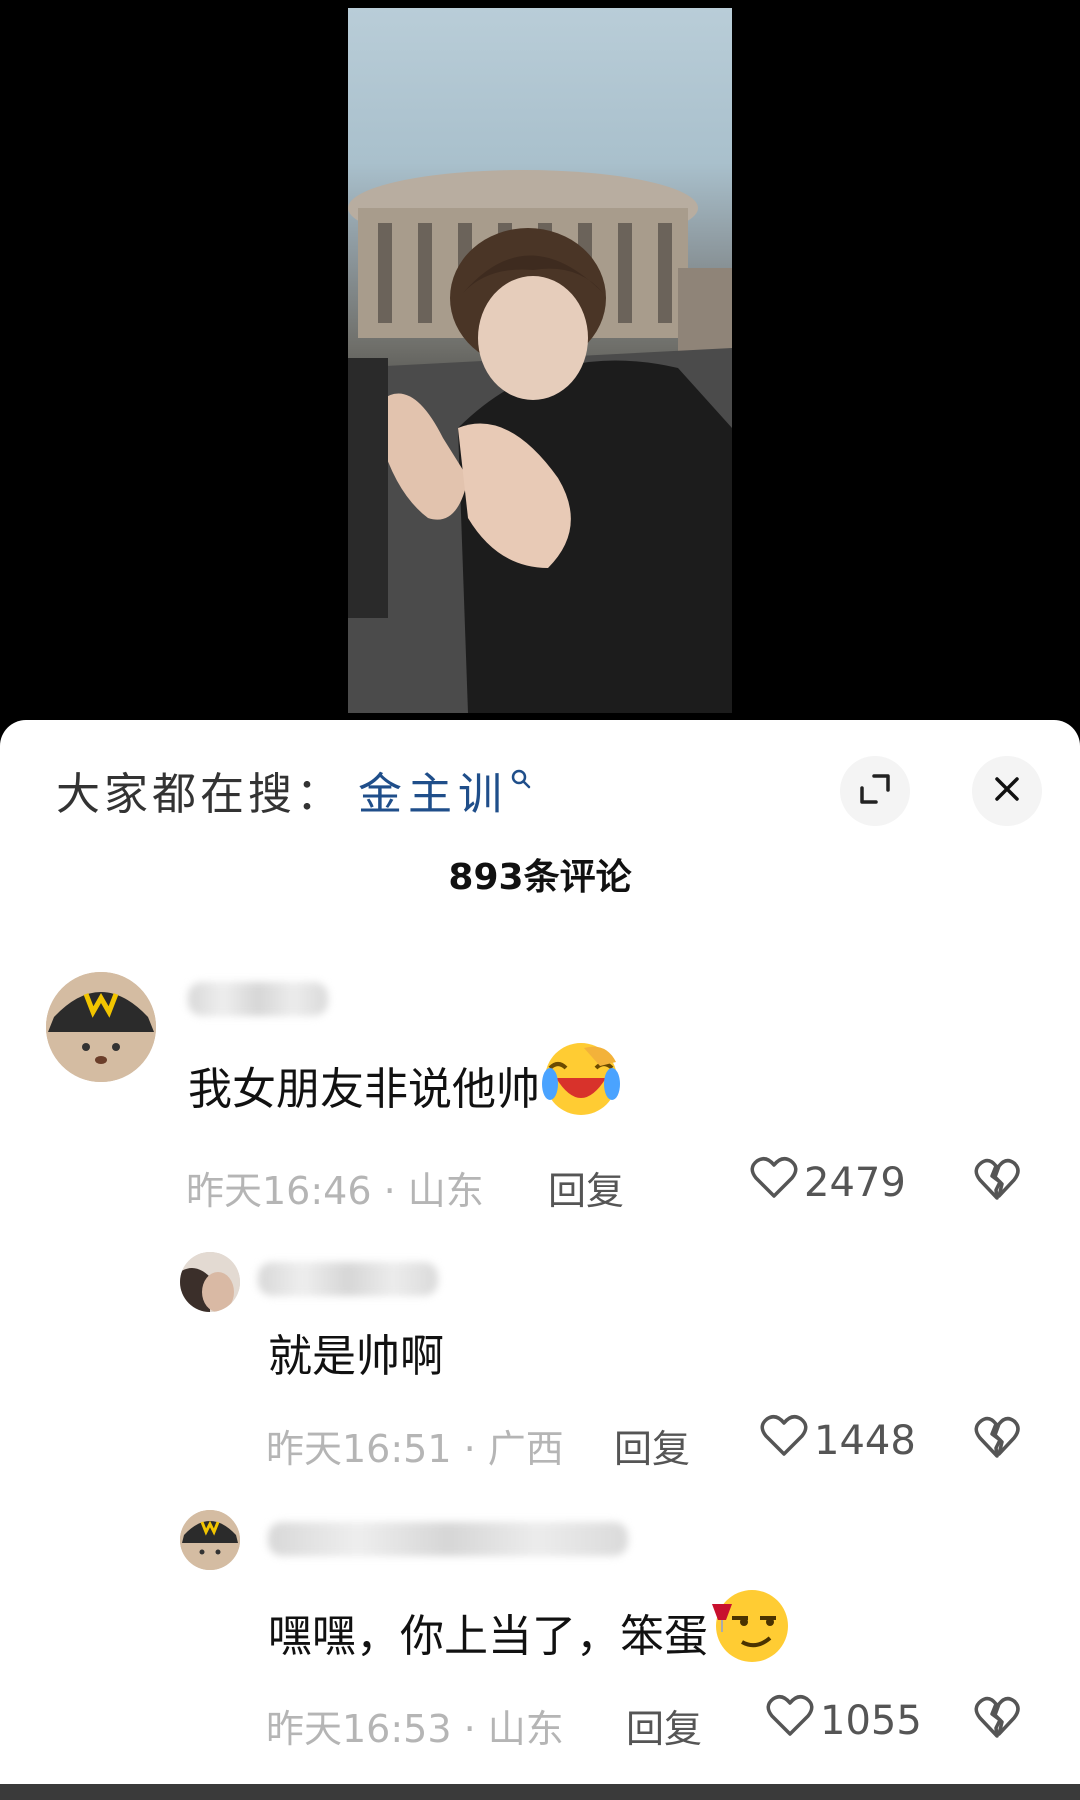  What do you see at coordinates (364, 1089) in the screenshot?
I see `comment-text-content: 我女朋友非说他帅` at bounding box center [364, 1089].